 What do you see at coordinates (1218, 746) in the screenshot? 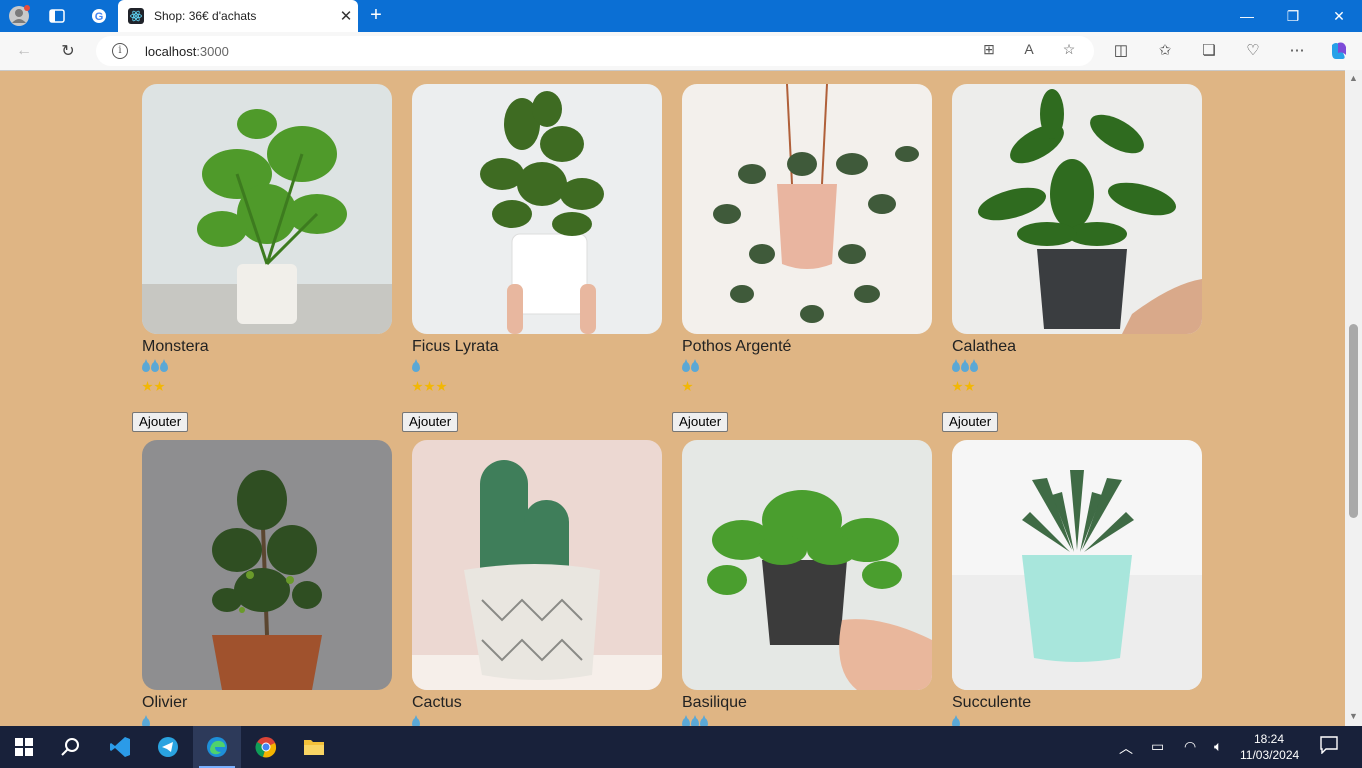
I see `volume-icon: 🔈︎` at bounding box center [1218, 746].